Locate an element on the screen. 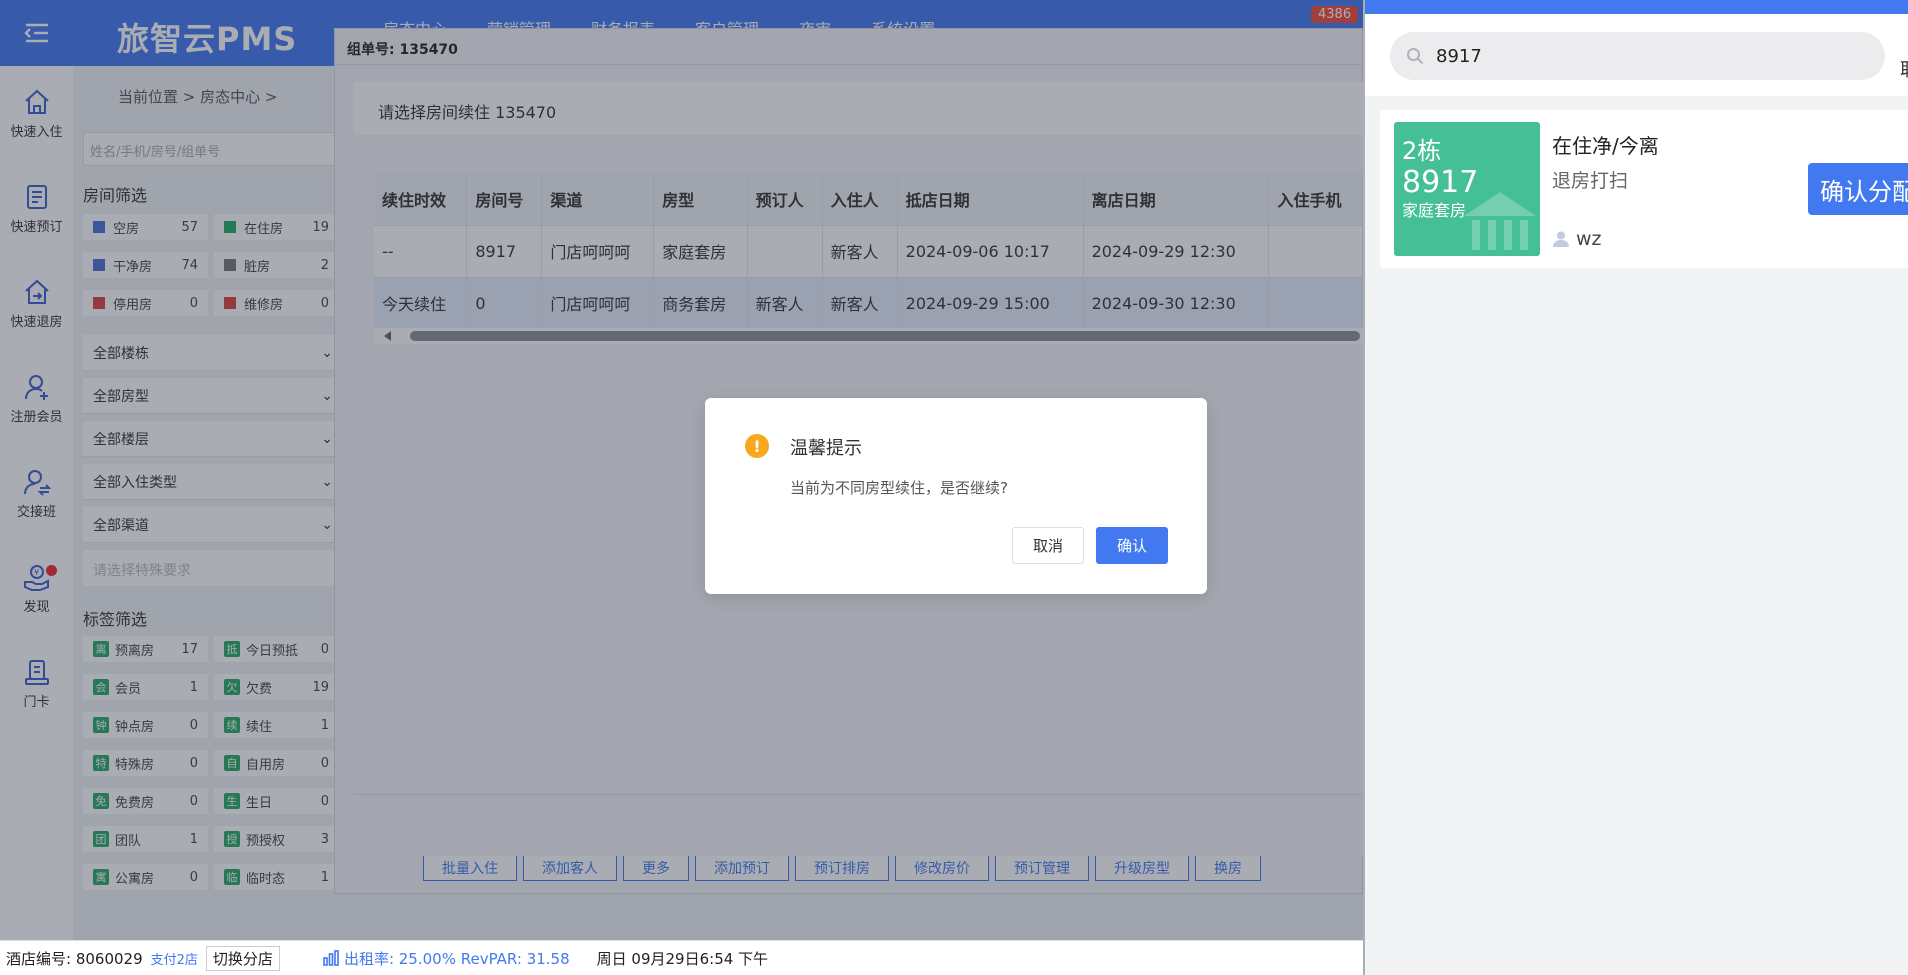  drawer-cancel-button: 取 is located at coordinates (1904, 69).